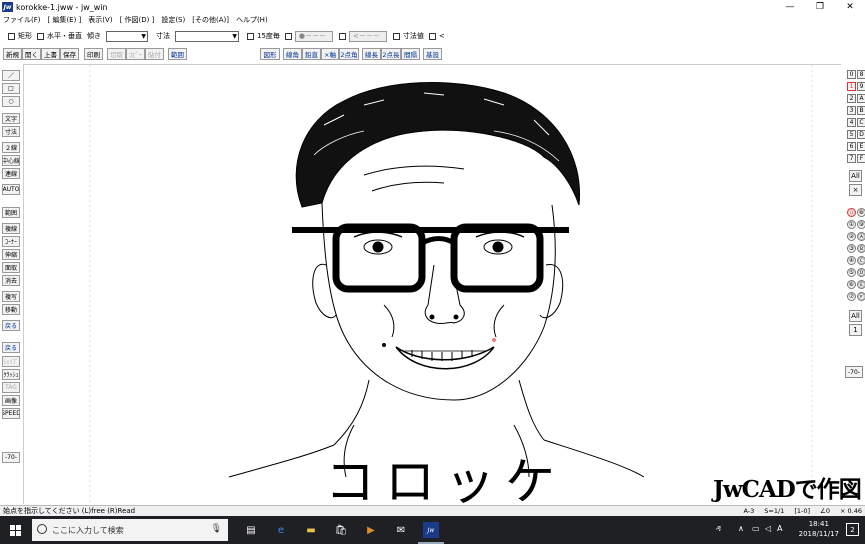 The width and height of the screenshot is (865, 544). What do you see at coordinates (802, 511) in the screenshot?
I see `layer-readout: [1-0]` at bounding box center [802, 511].